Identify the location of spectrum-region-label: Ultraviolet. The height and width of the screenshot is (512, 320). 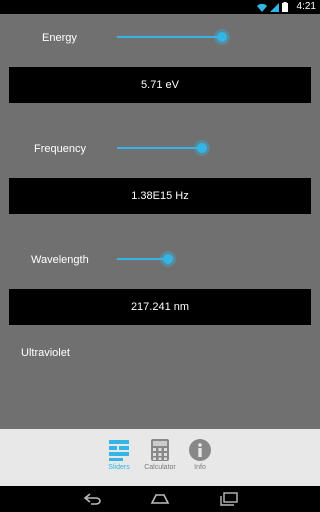
(45, 353).